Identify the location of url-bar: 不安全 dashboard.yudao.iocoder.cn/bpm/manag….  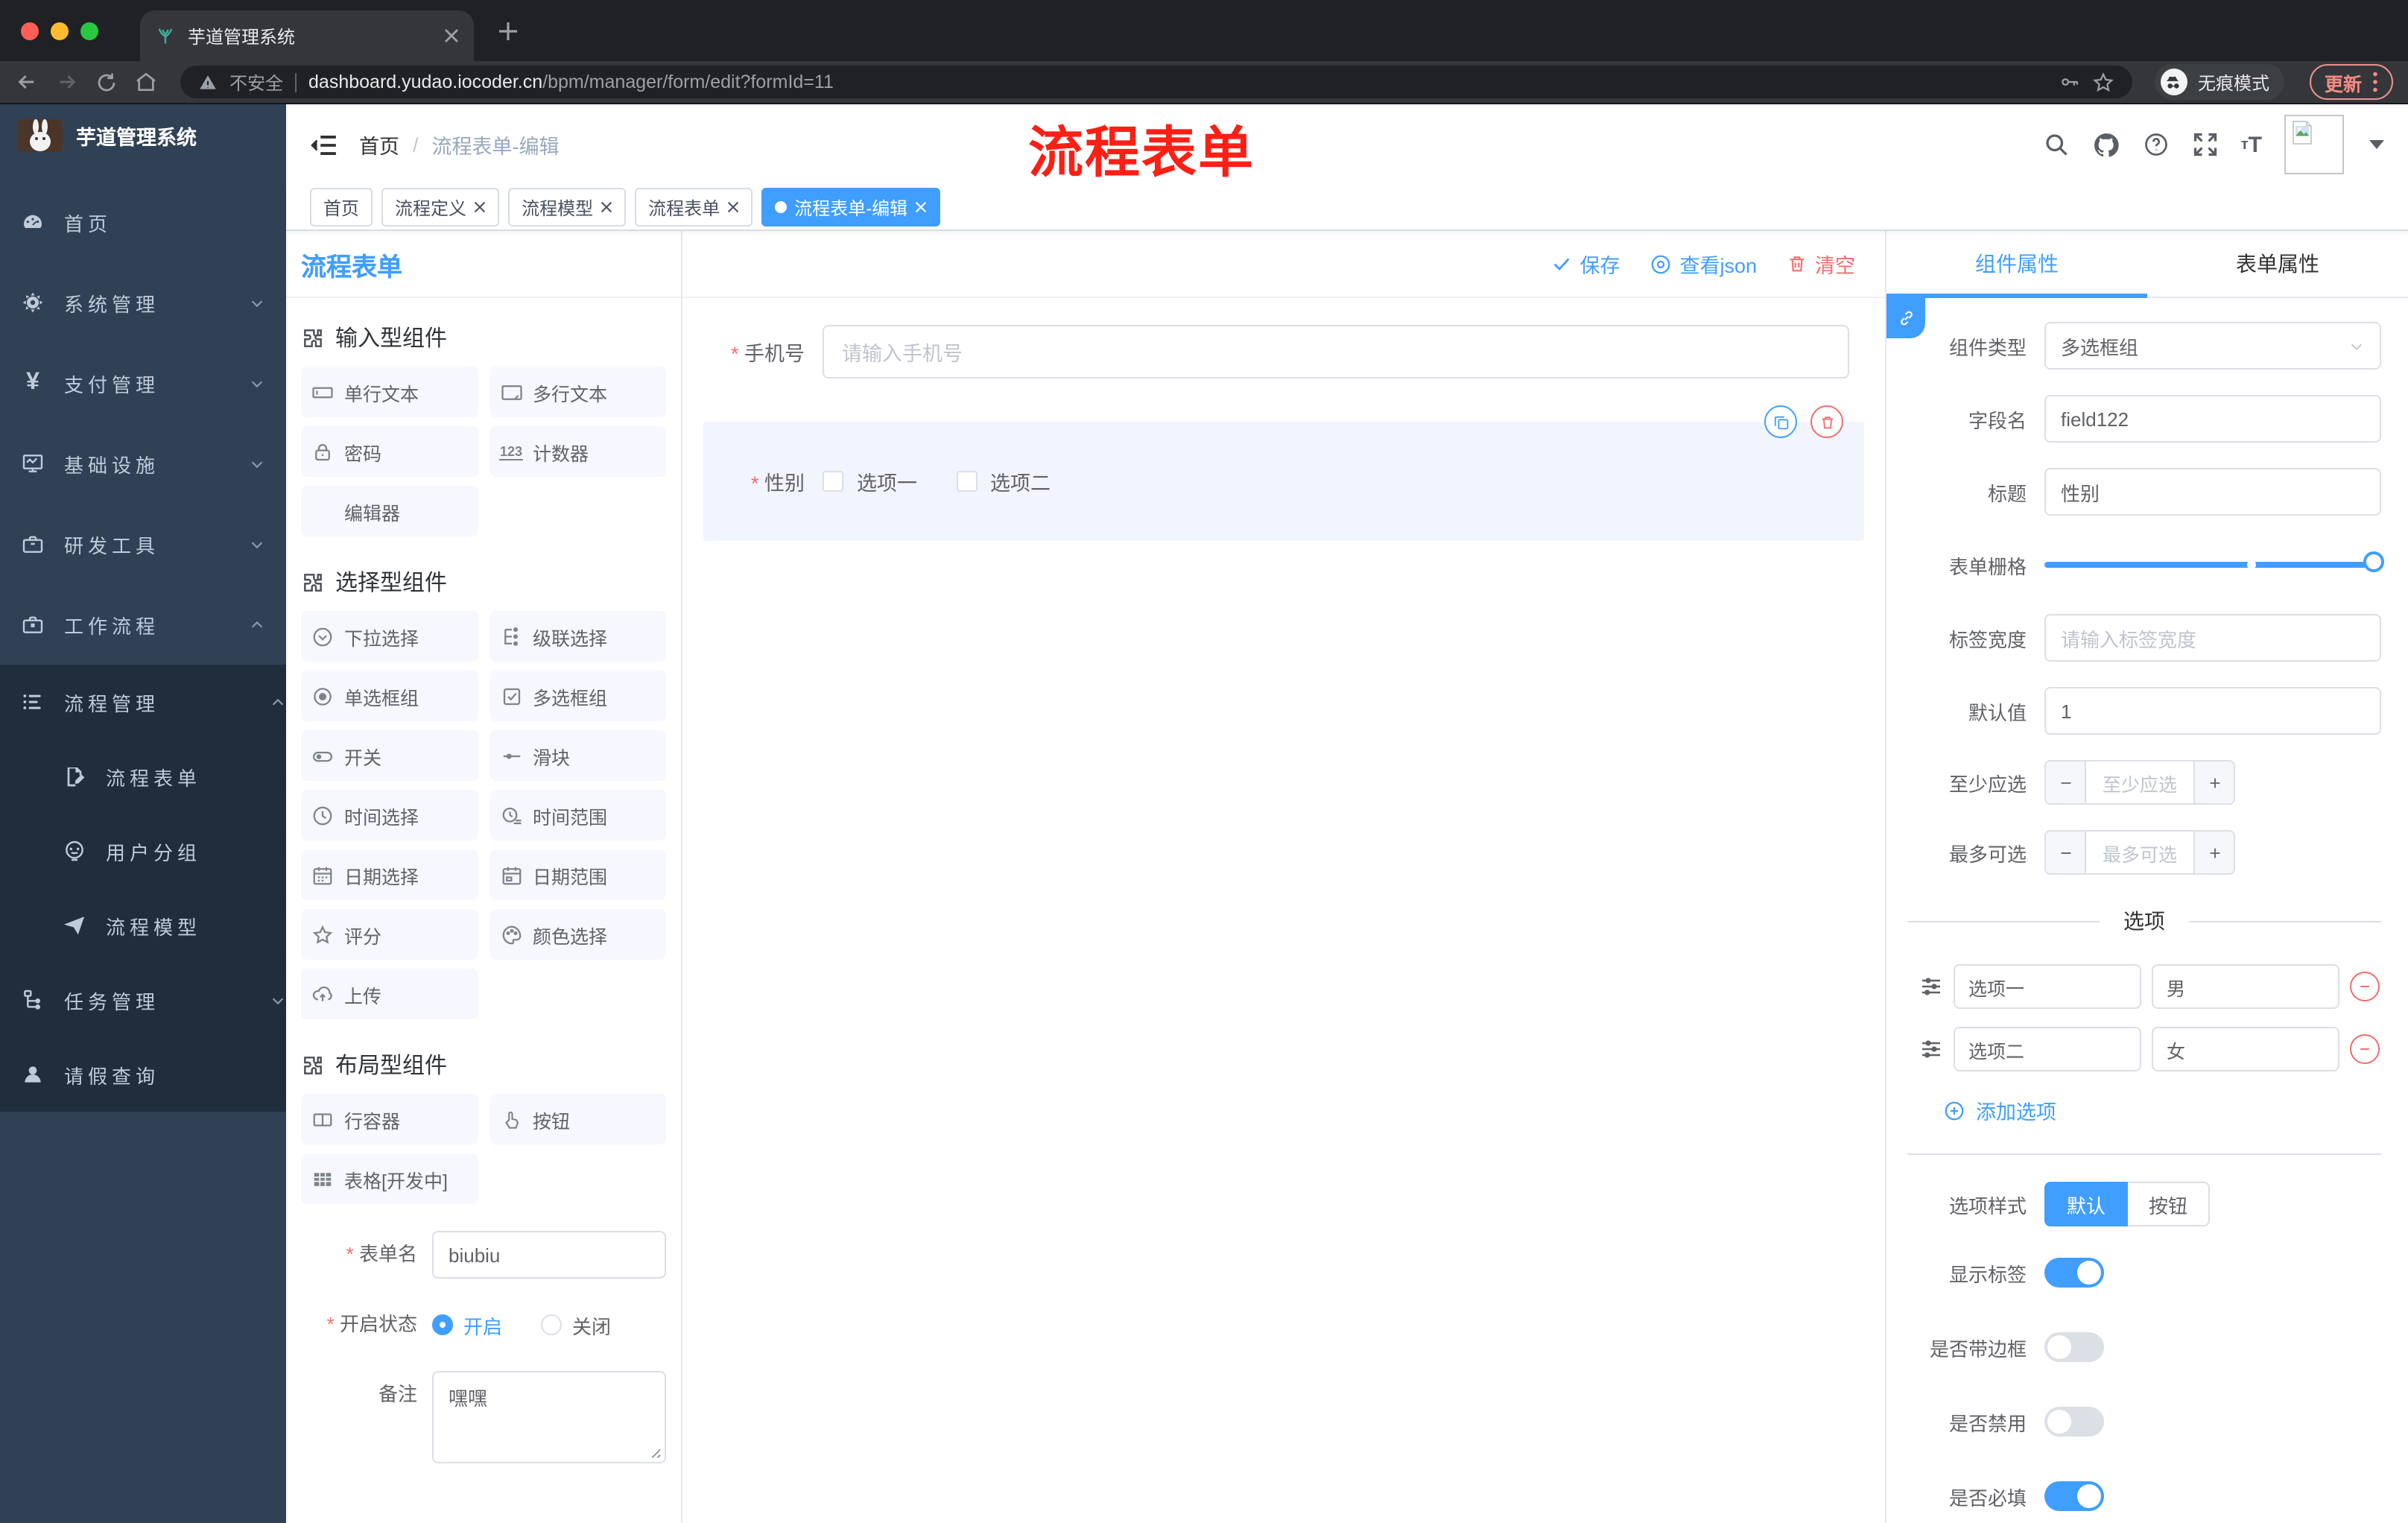
(1156, 82).